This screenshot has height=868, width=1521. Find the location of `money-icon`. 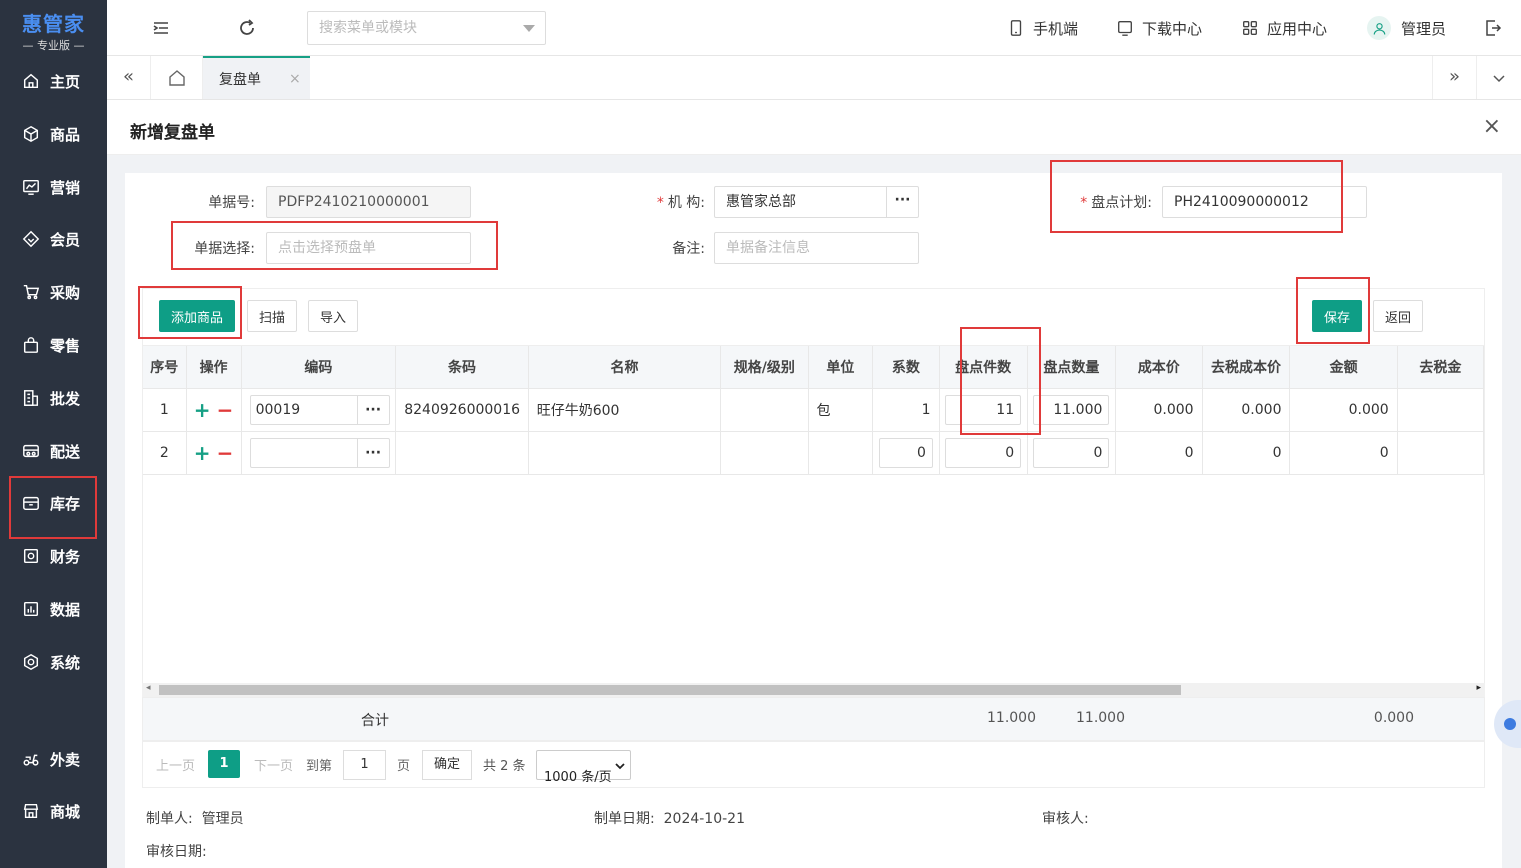

money-icon is located at coordinates (31, 556).